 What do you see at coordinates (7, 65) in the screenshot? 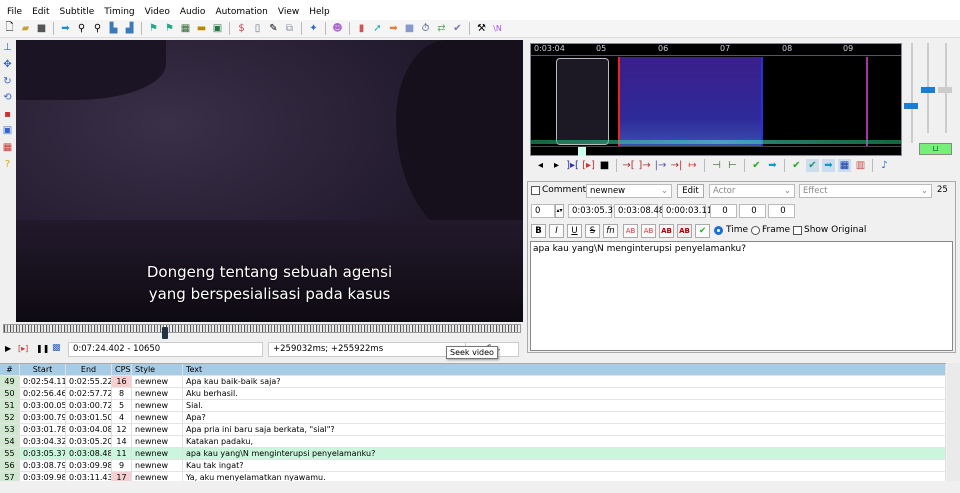
I see `drag-tool-icon: ✥` at bounding box center [7, 65].